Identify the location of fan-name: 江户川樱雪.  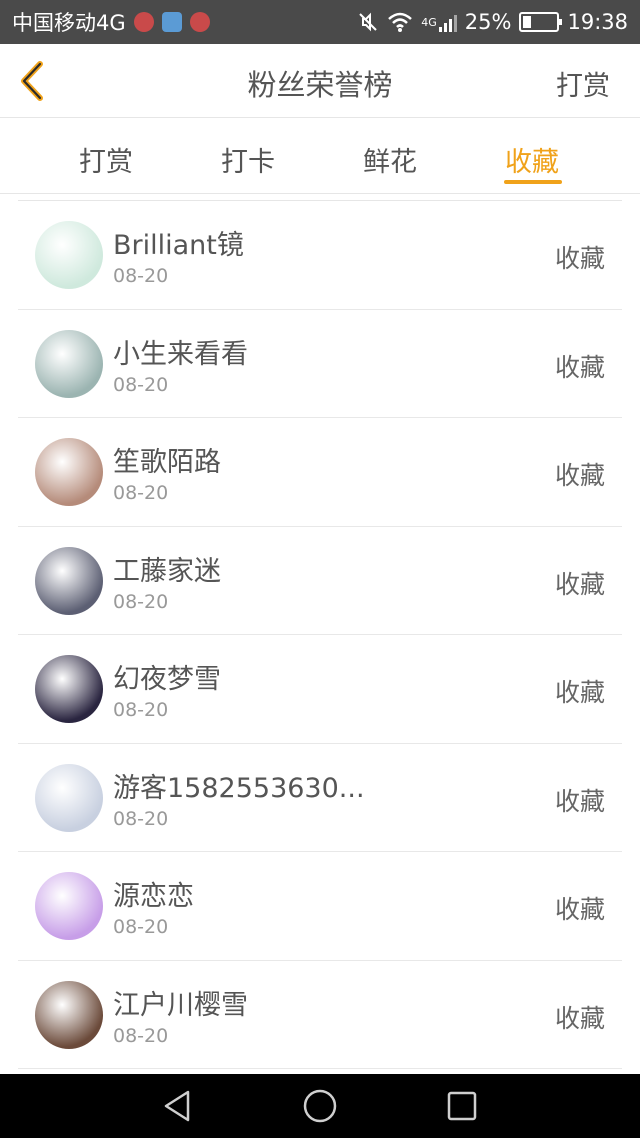
(180, 1005).